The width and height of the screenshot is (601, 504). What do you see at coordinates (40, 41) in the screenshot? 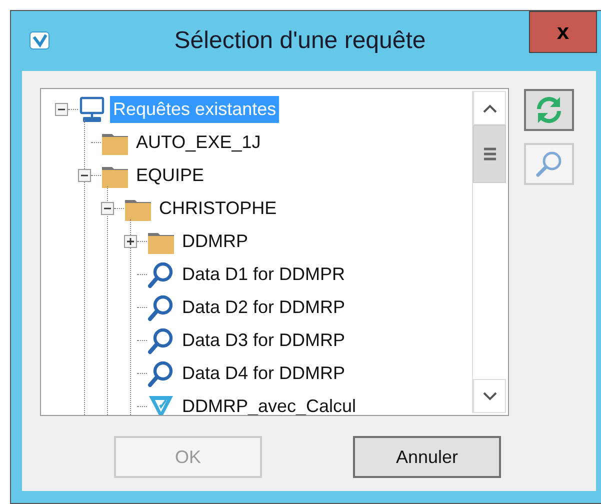
I see `app-logo-icon` at bounding box center [40, 41].